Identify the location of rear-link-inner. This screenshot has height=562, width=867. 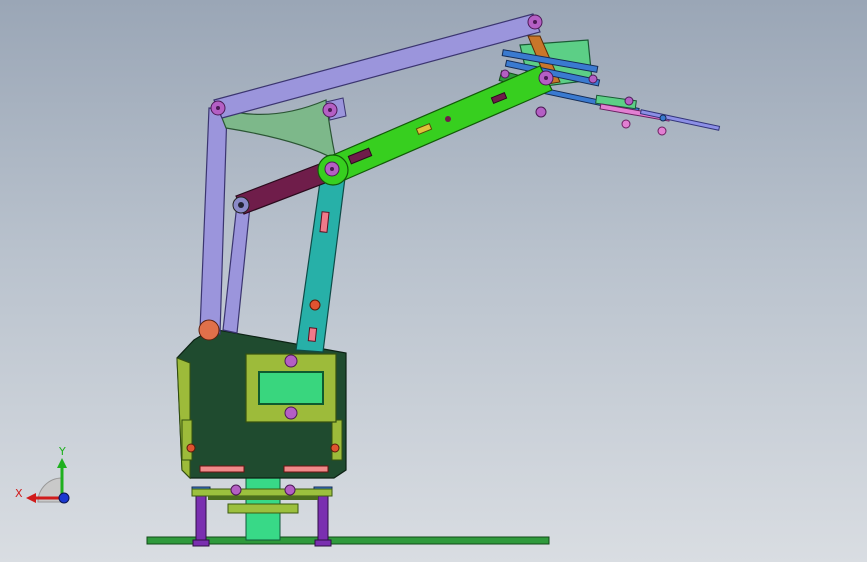
(236, 268).